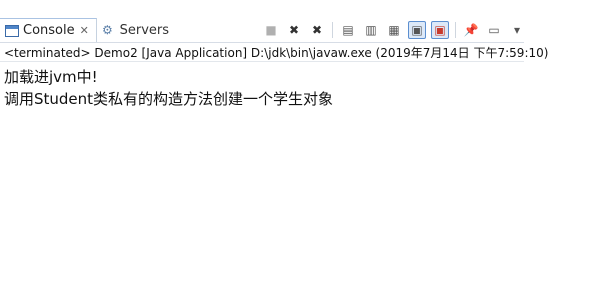 This screenshot has width=616, height=306. What do you see at coordinates (262, 61) in the screenshot?
I see `divider` at bounding box center [262, 61].